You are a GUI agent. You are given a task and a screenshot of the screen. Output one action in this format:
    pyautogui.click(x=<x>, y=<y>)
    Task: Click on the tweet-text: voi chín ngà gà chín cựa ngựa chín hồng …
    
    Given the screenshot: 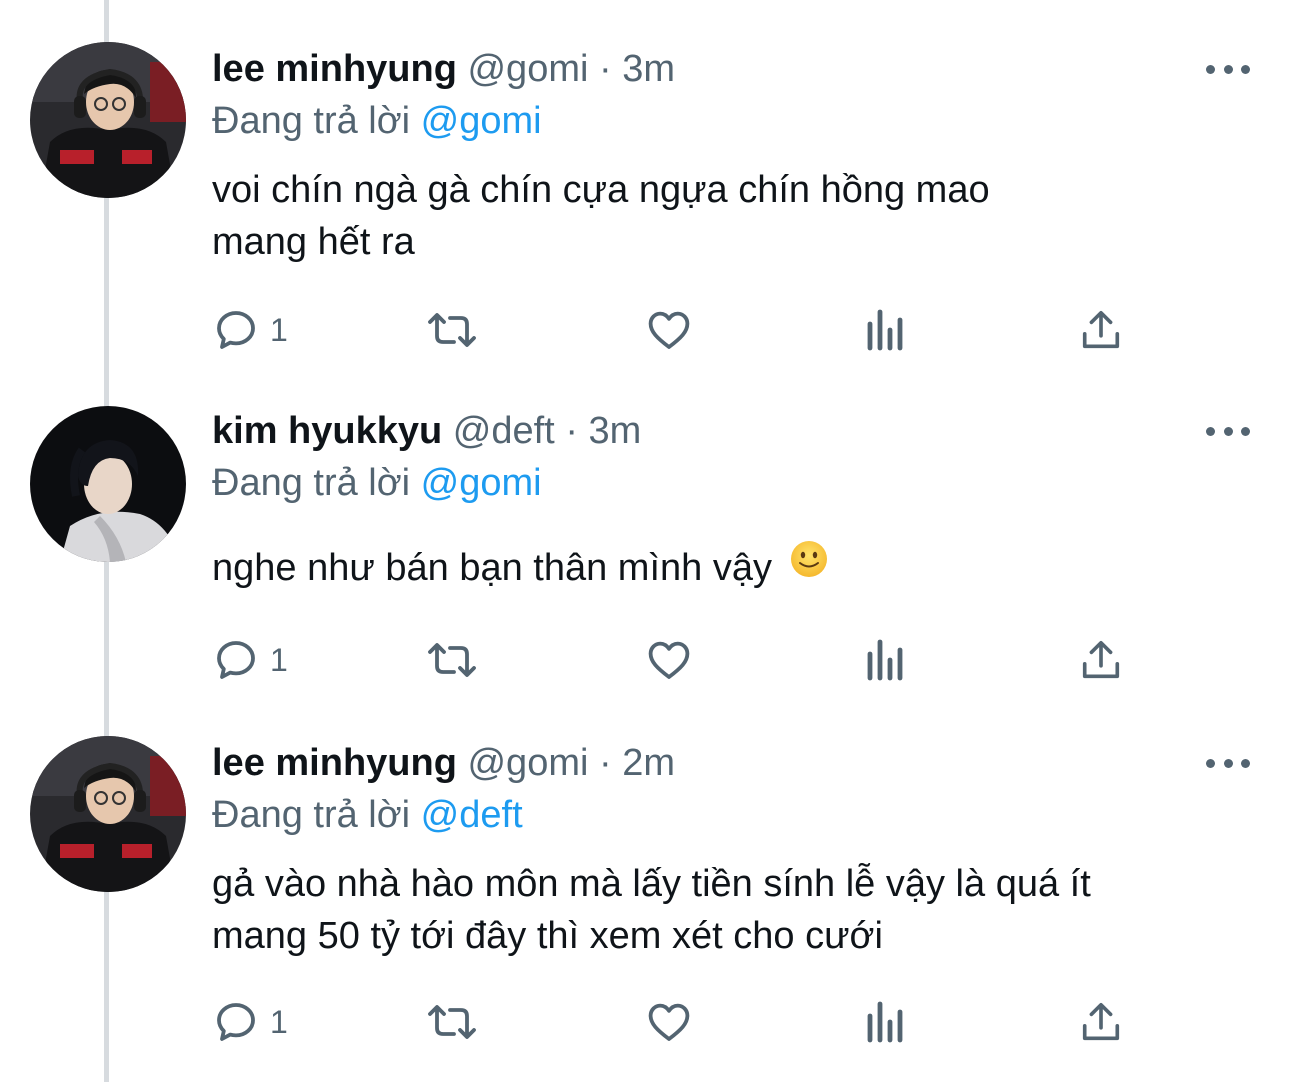 What is the action you would take?
    pyautogui.click(x=732, y=216)
    